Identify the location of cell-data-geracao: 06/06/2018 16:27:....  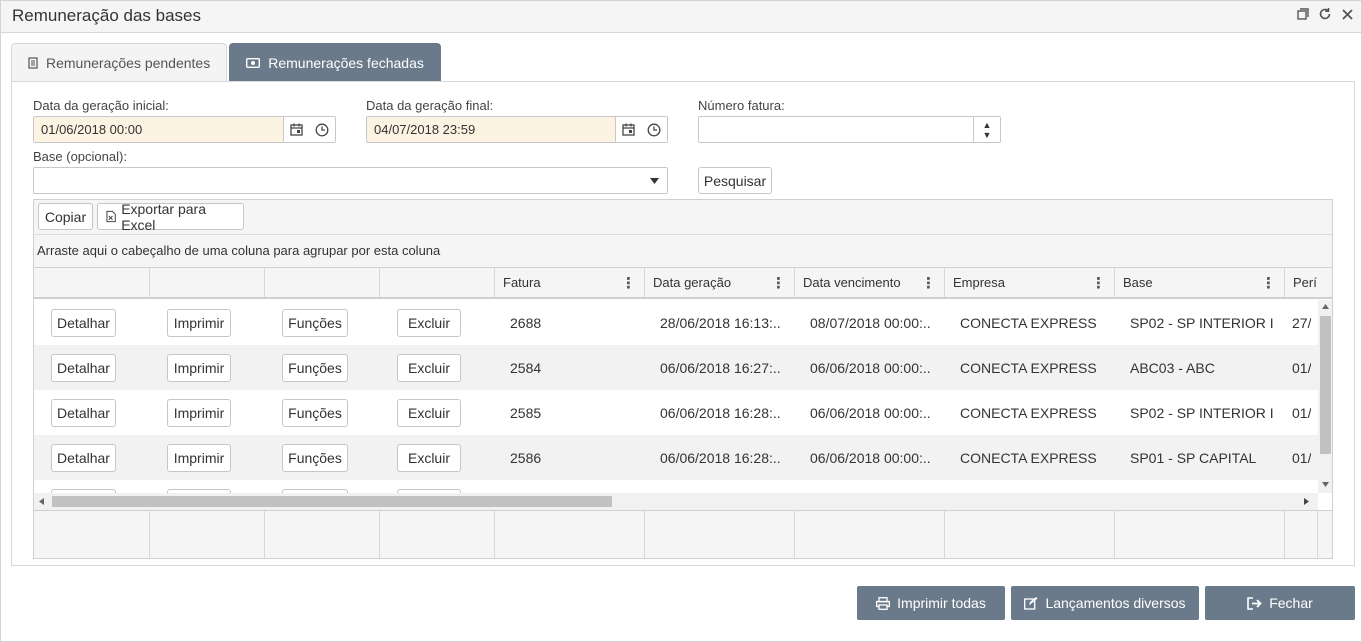
(720, 367).